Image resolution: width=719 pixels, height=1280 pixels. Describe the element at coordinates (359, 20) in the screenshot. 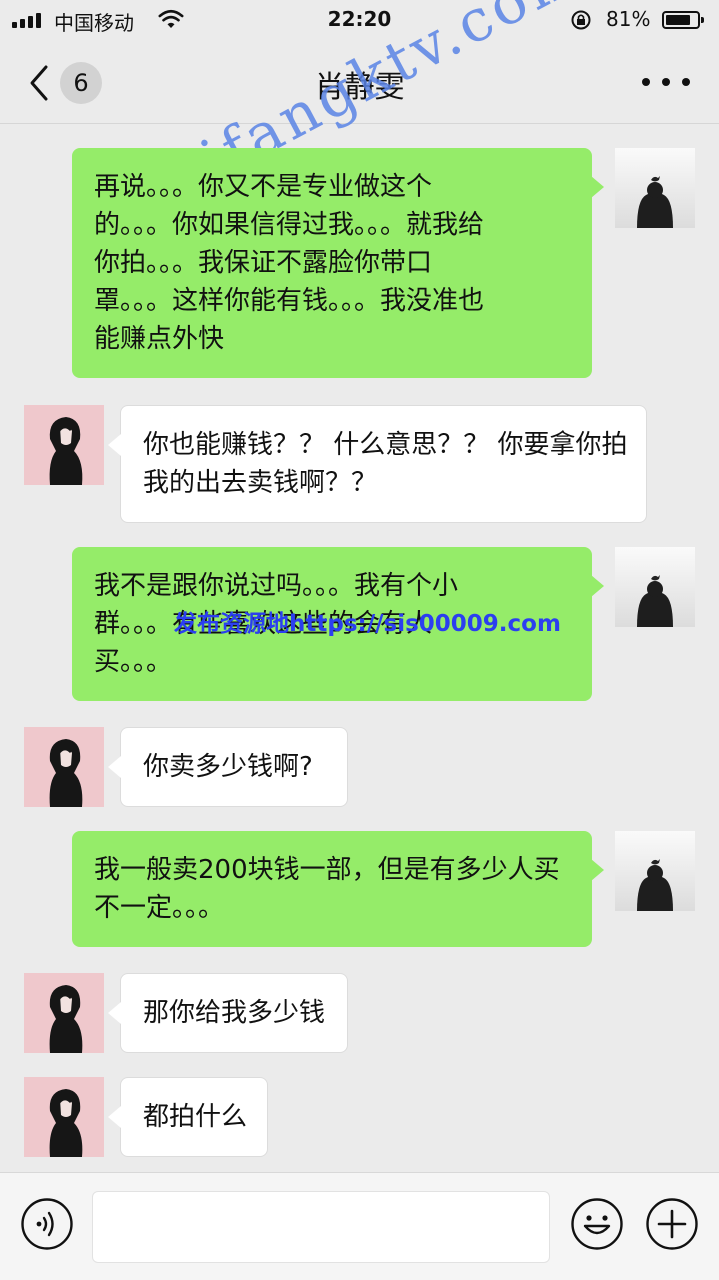

I see `status-bar: 中国移动 22:20 81%` at that location.